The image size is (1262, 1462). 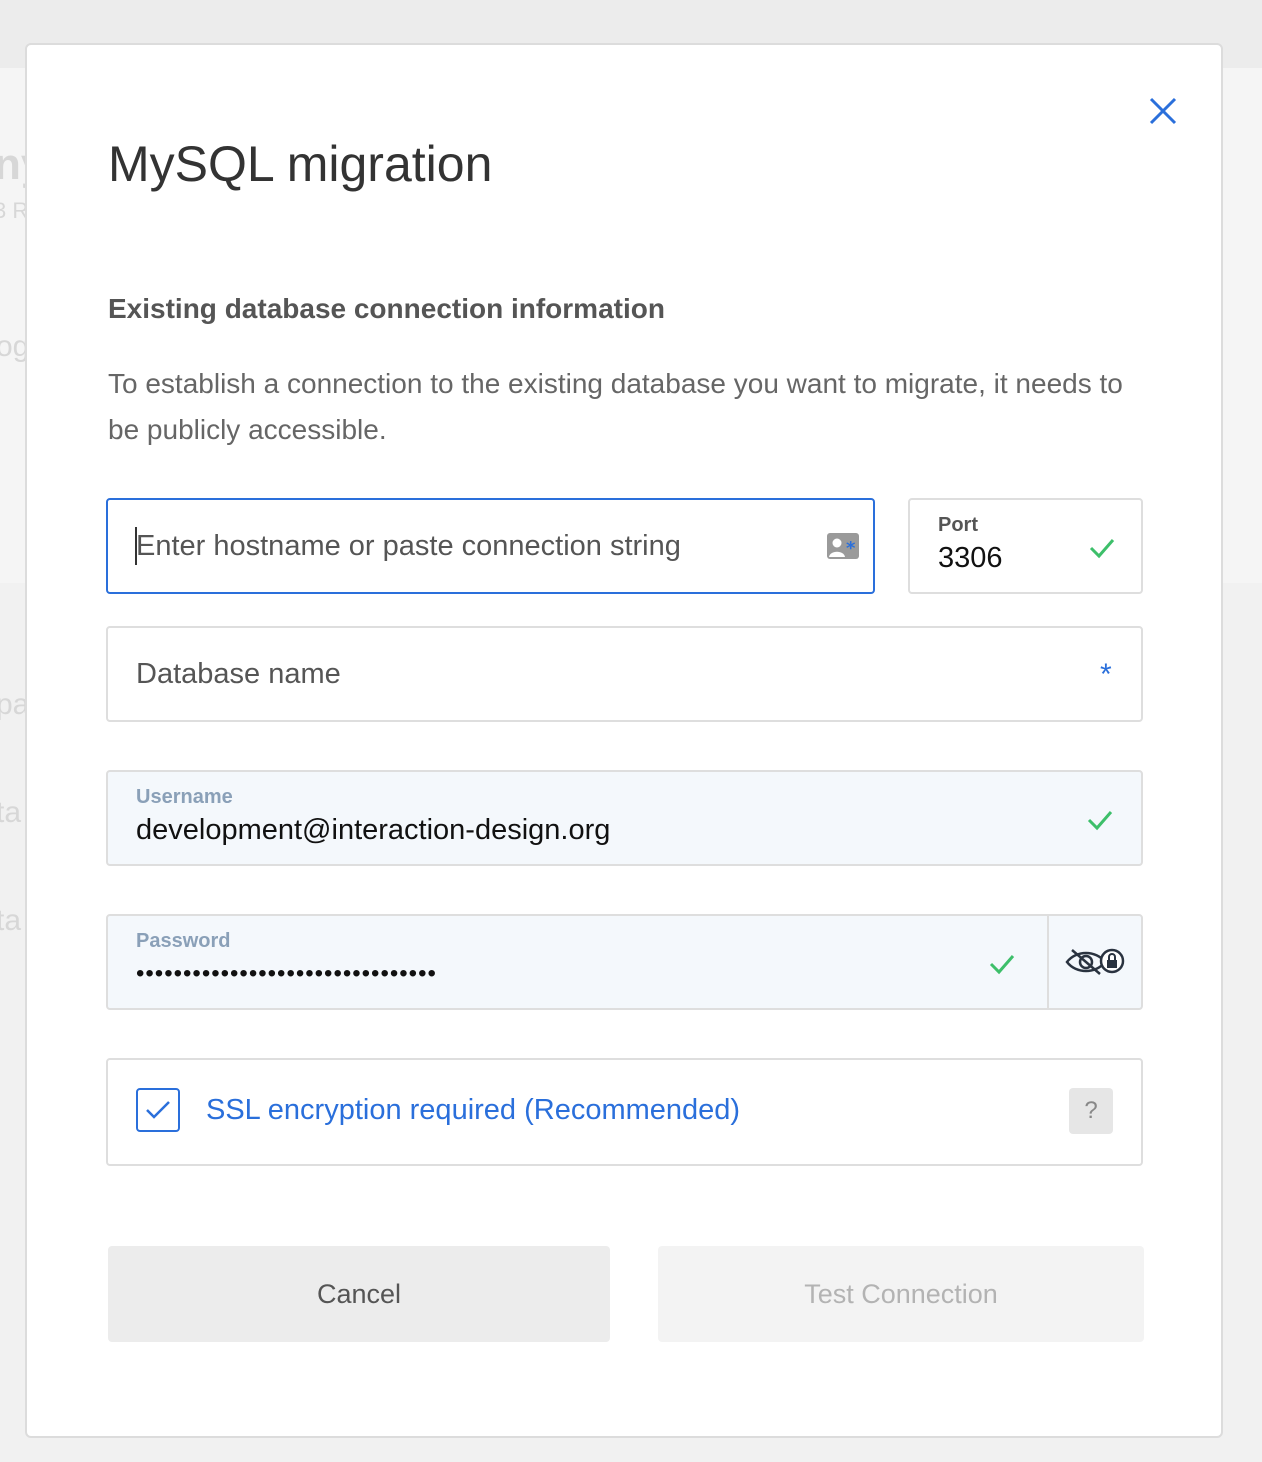 I want to click on database-name-field: *, so click(x=624, y=674).